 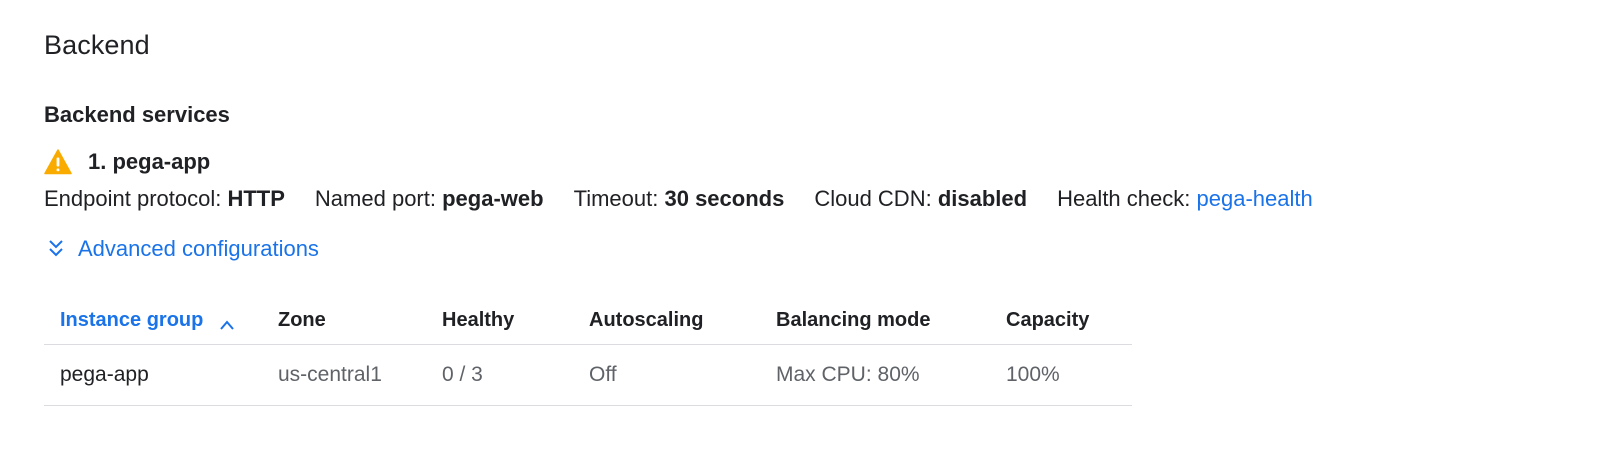 I want to click on cloud-cdn-property: Cloud CDN: disabled, so click(x=920, y=199).